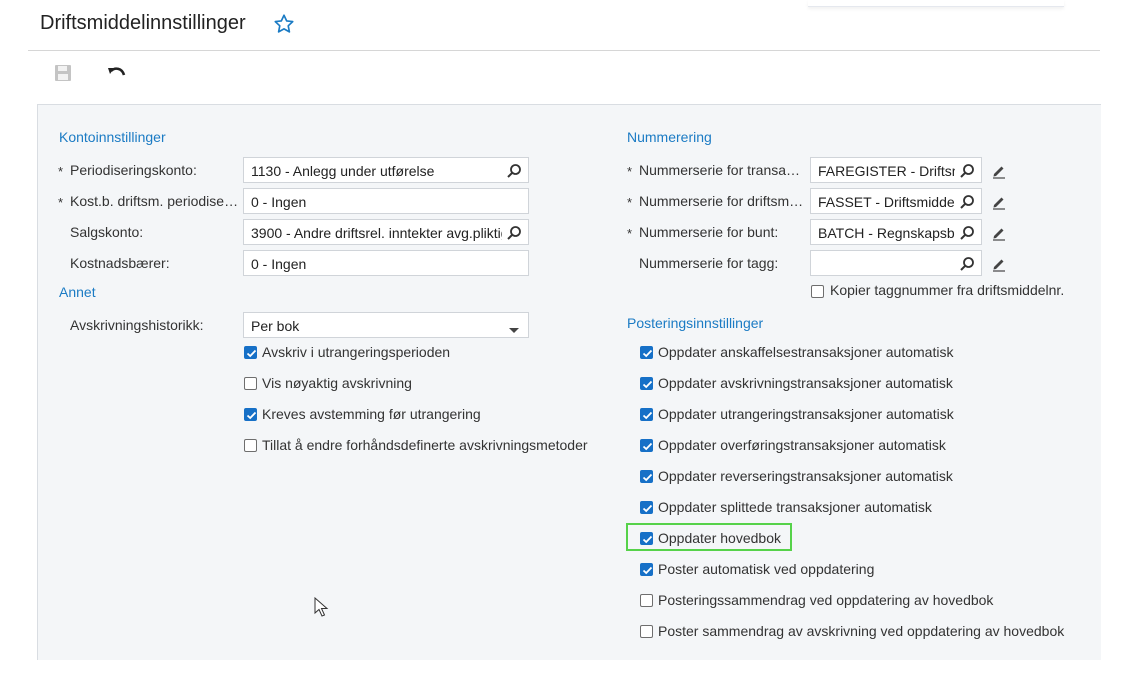 This screenshot has height=690, width=1134. What do you see at coordinates (250, 352) in the screenshot?
I see `checkbox-depreciate-in-disposal-period` at bounding box center [250, 352].